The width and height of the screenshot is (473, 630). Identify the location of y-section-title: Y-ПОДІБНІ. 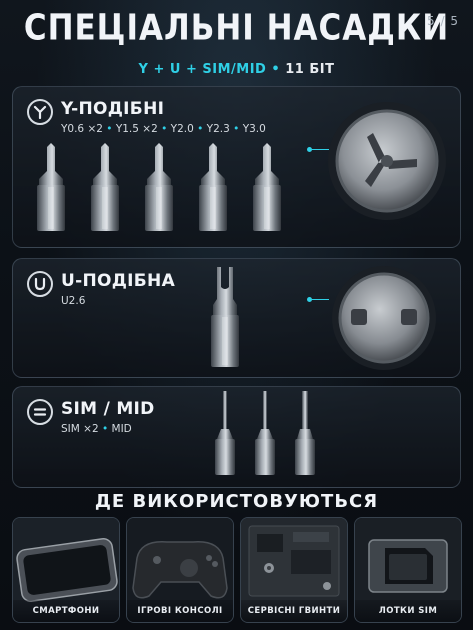
(113, 109).